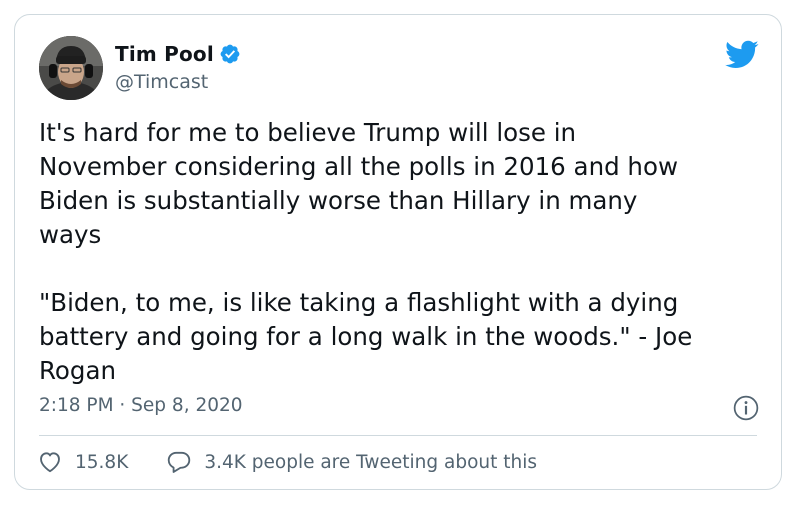 The image size is (799, 509). Describe the element at coordinates (178, 67) in the screenshot. I see `user-info: Tim Pool @Timcast` at that location.